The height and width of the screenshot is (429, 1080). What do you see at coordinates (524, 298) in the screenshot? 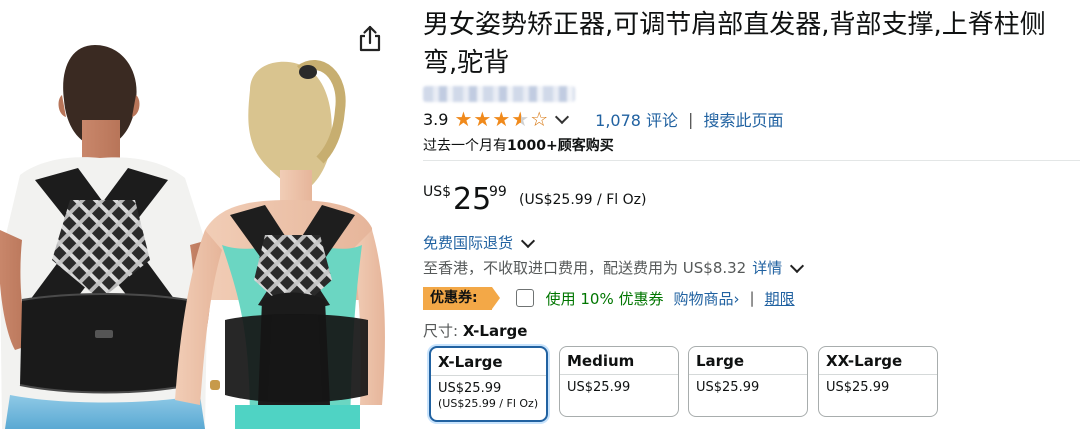
I see `coupon-checkbox` at bounding box center [524, 298].